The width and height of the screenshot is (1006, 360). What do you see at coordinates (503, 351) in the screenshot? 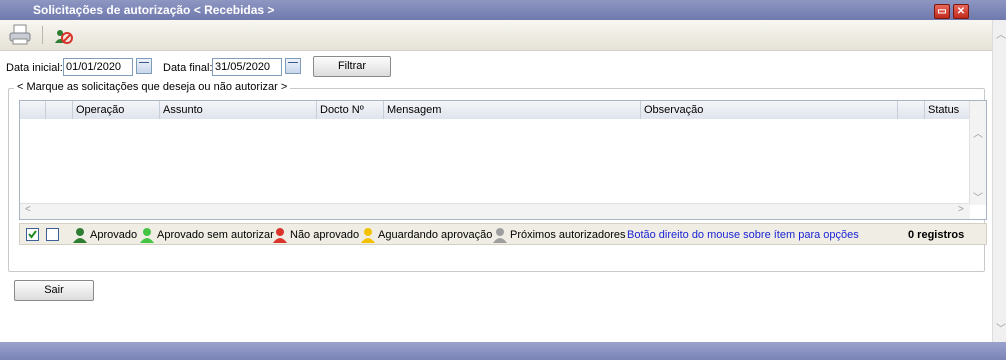
I see `bottom-bar` at bounding box center [503, 351].